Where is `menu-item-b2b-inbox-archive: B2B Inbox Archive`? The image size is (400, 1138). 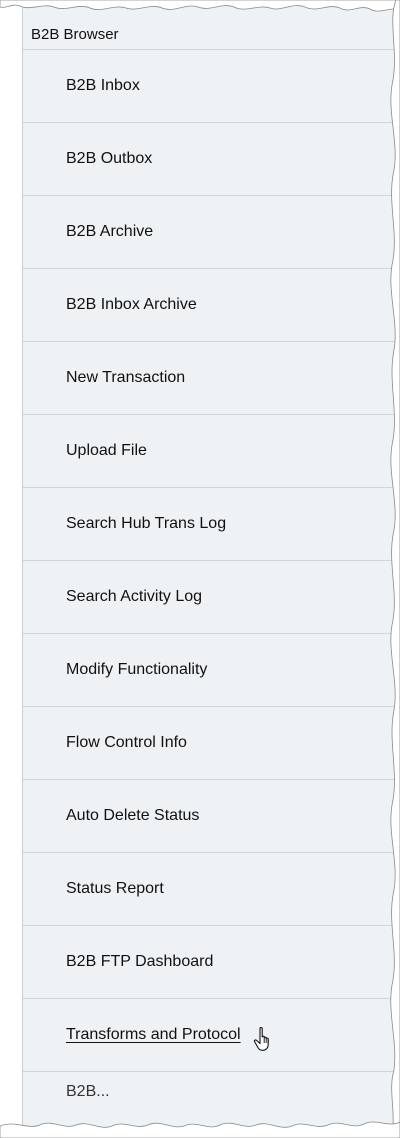
menu-item-b2b-inbox-archive: B2B Inbox Archive is located at coordinates (210, 305).